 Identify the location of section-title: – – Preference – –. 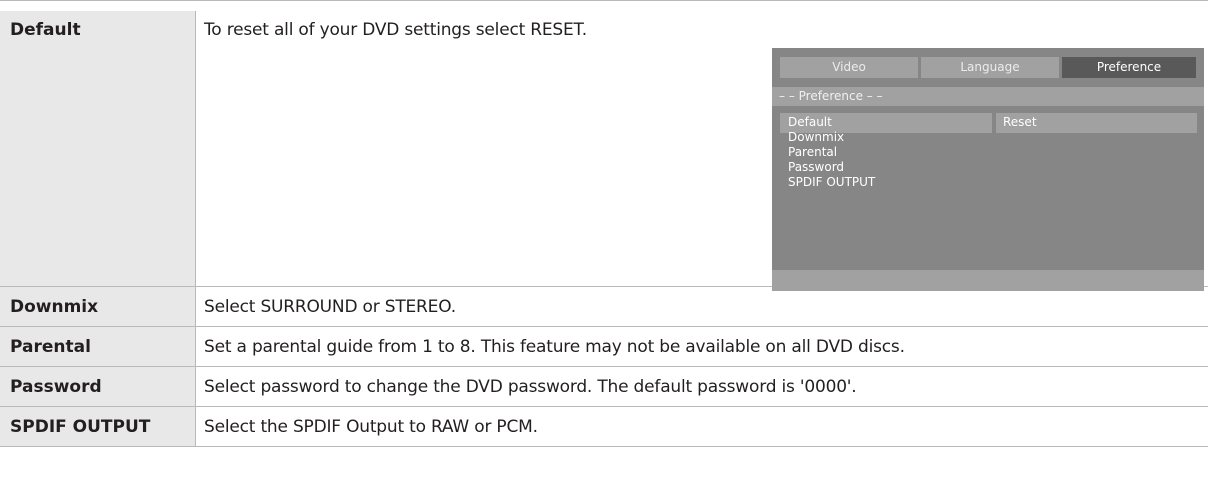
(988, 96).